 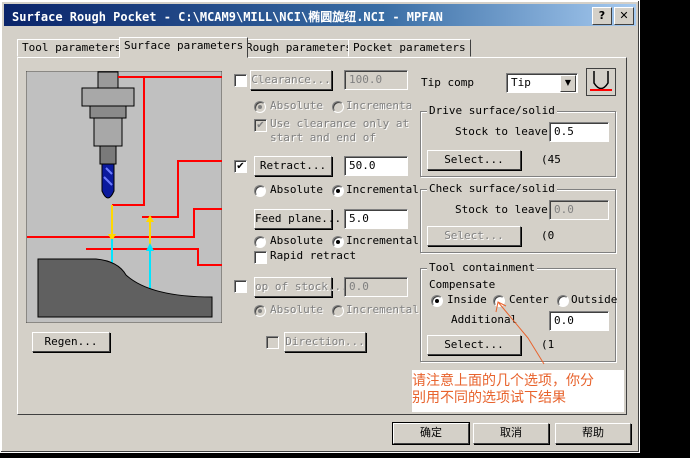 What do you see at coordinates (272, 342) in the screenshot?
I see `direction-checkbox` at bounding box center [272, 342].